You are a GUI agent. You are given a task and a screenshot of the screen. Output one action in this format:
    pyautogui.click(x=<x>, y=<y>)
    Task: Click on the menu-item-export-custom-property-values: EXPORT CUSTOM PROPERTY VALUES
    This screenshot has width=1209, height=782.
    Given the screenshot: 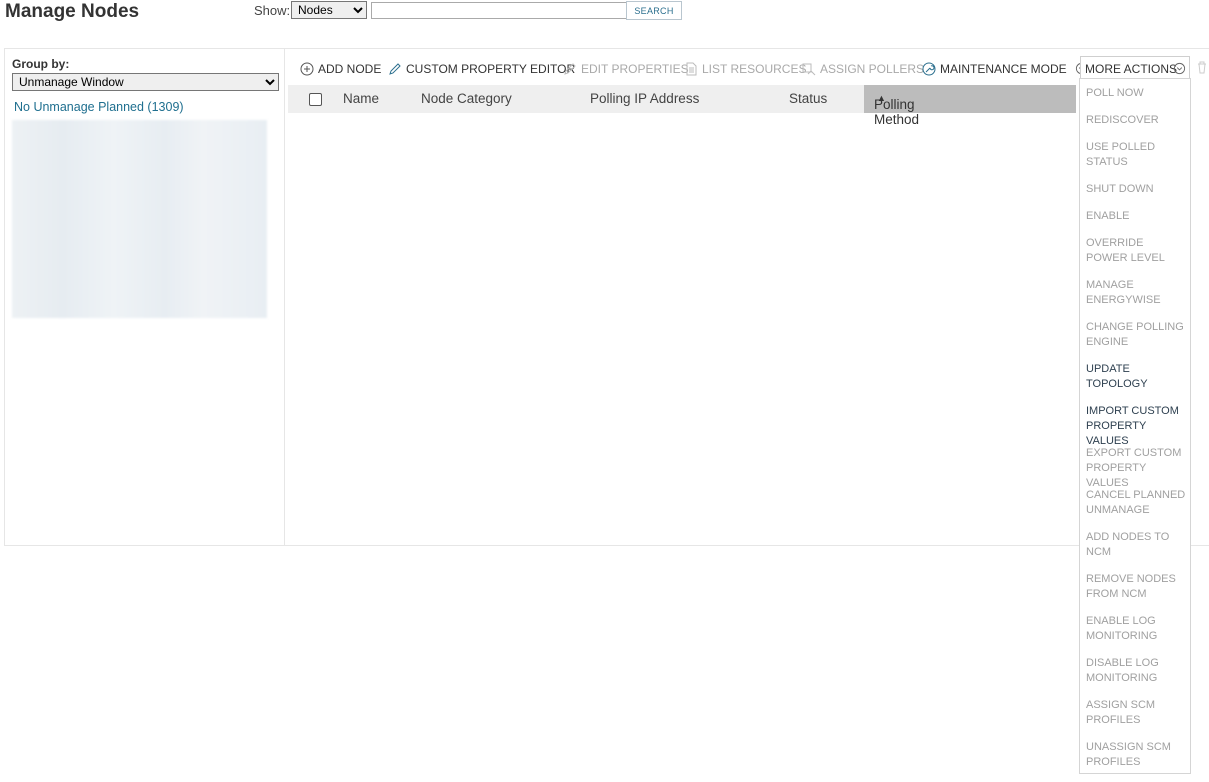 What is the action you would take?
    pyautogui.click(x=1137, y=468)
    